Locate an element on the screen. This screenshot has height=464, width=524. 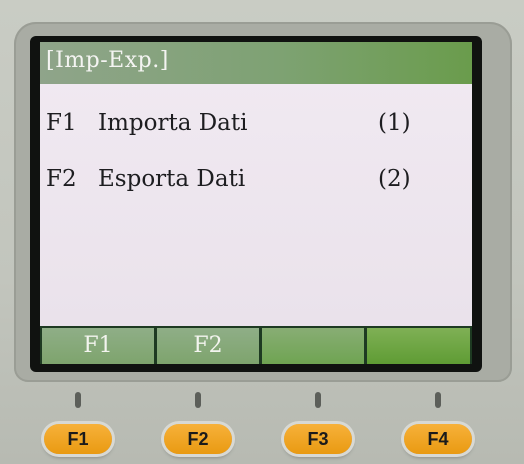
softkey-f4 is located at coordinates (418, 346).